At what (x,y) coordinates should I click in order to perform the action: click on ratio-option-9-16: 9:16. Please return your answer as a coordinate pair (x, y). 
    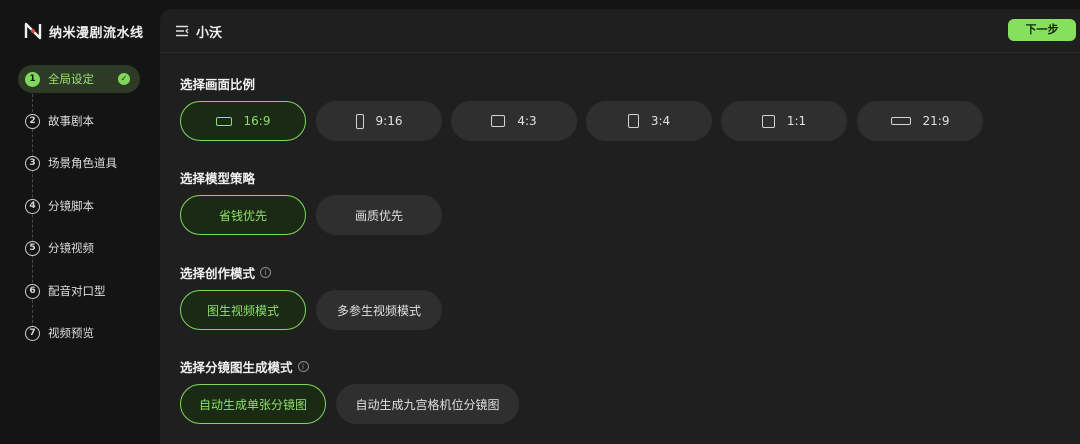
    Looking at the image, I should click on (379, 121).